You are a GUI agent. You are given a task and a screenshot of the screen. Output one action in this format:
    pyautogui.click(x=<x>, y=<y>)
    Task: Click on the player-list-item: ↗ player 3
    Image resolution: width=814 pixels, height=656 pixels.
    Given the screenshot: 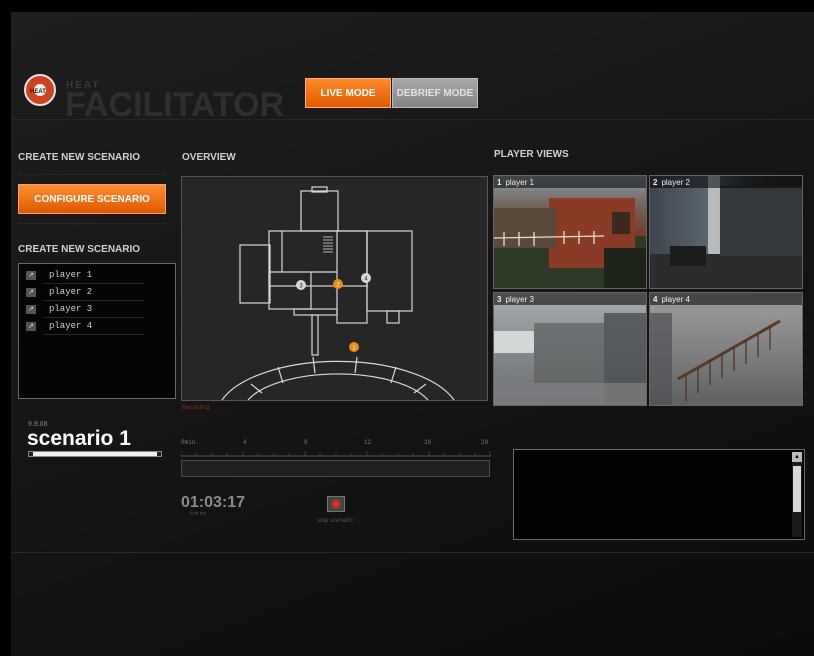 What is the action you would take?
    pyautogui.click(x=85, y=310)
    